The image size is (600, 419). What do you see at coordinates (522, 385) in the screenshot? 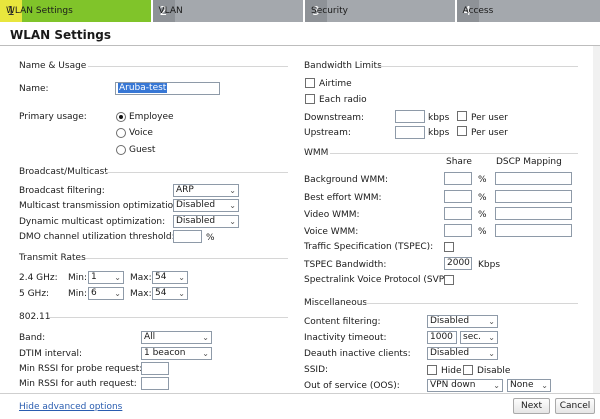
I see `select-value: None` at bounding box center [522, 385].